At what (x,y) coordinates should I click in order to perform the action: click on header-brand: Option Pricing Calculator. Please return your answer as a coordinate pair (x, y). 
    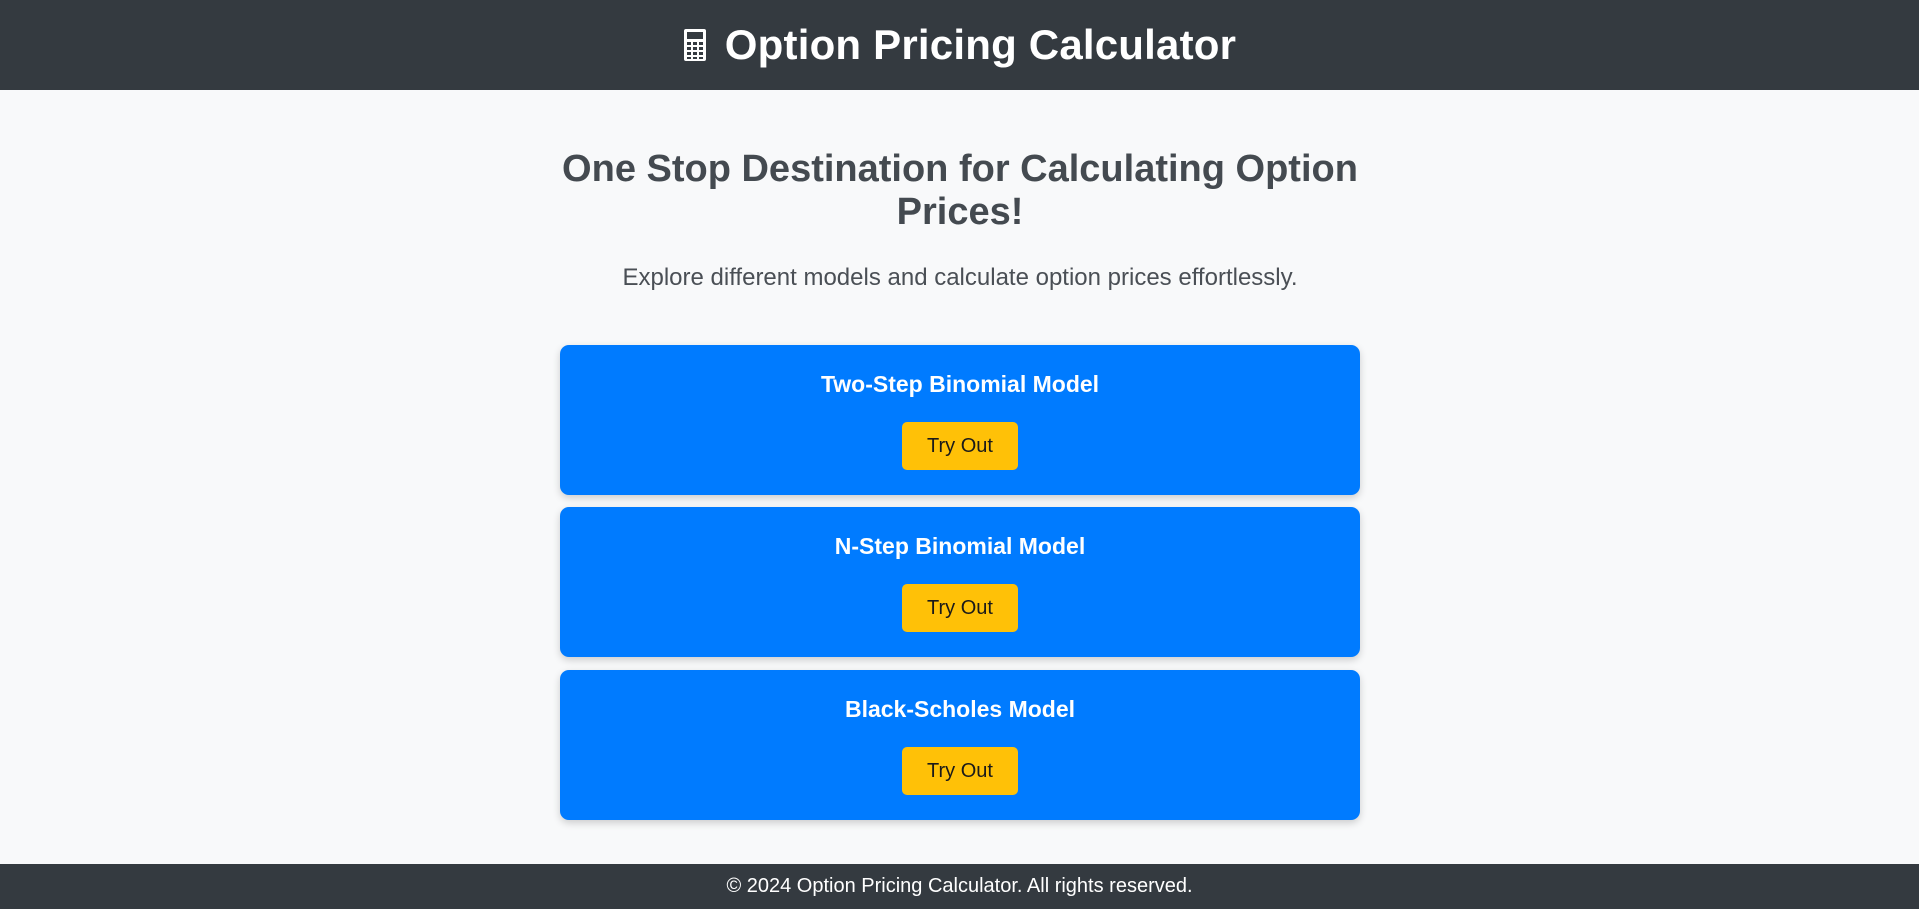
    Looking at the image, I should click on (959, 45).